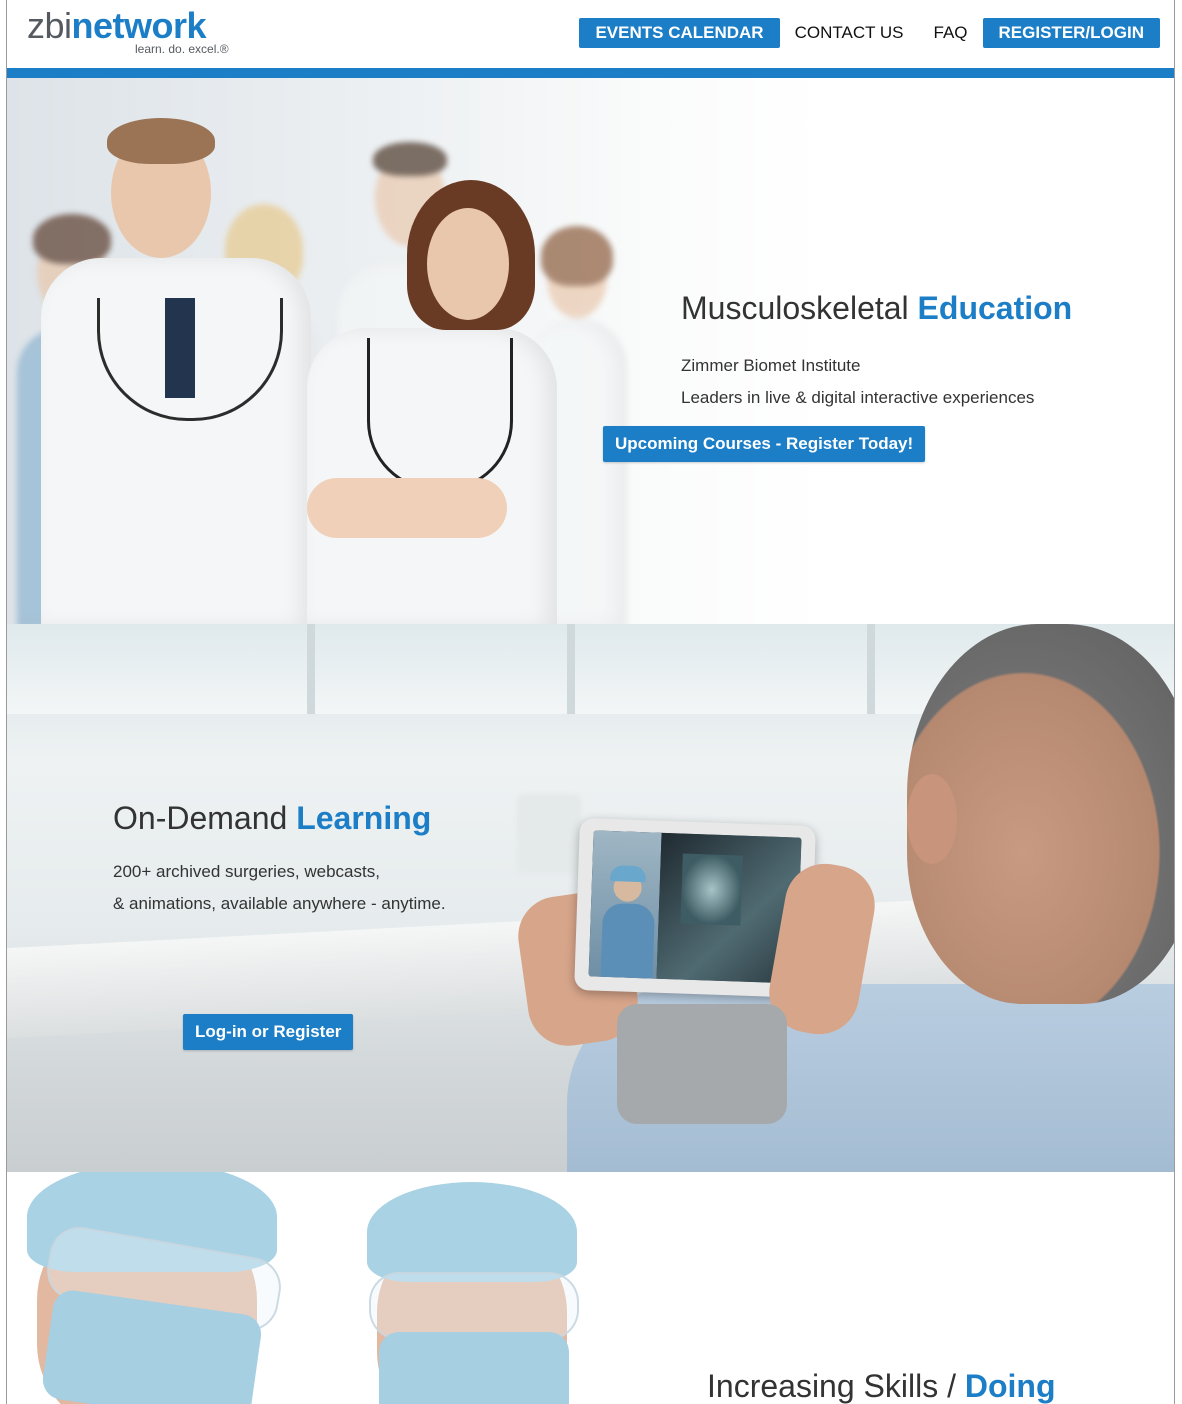 The width and height of the screenshot is (1182, 1404). I want to click on nav-events-calendar-button: EVENTS CALENDAR, so click(679, 33).